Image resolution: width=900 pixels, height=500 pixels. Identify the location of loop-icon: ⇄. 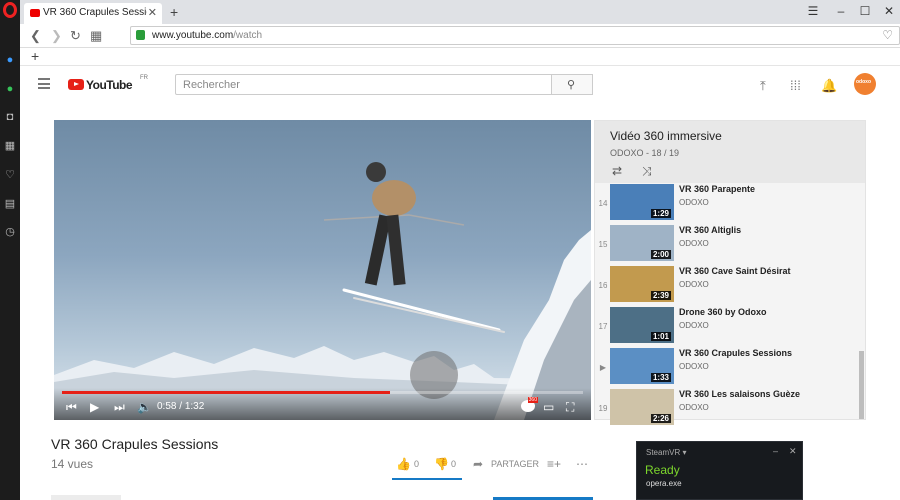
(617, 171).